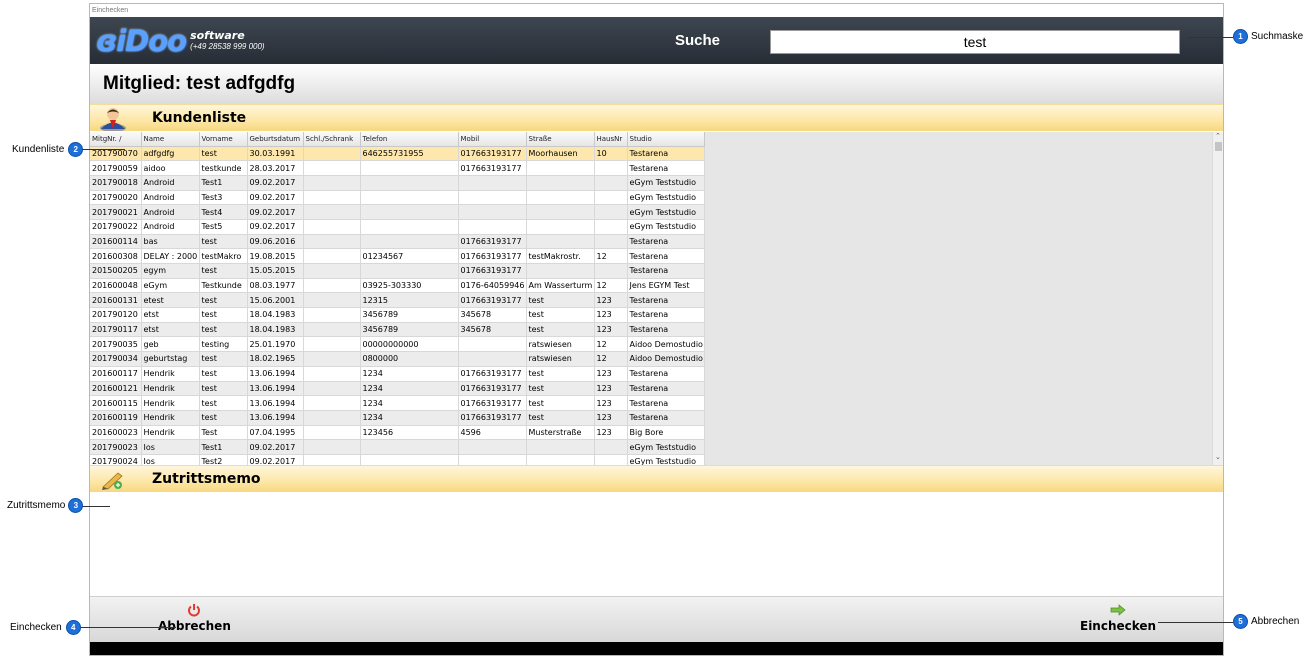 The image size is (1310, 660). I want to click on table-cell: 19.08.2015, so click(275, 256).